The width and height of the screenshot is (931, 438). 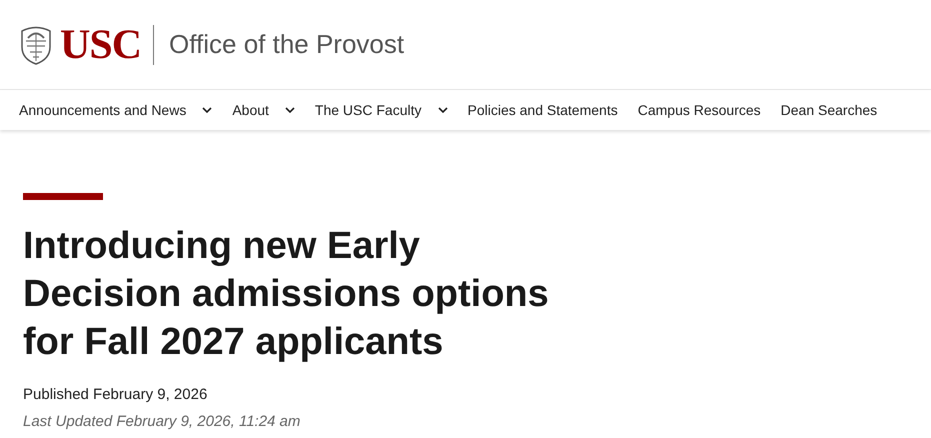 I want to click on nav-link: Policies and Statements, so click(x=543, y=110).